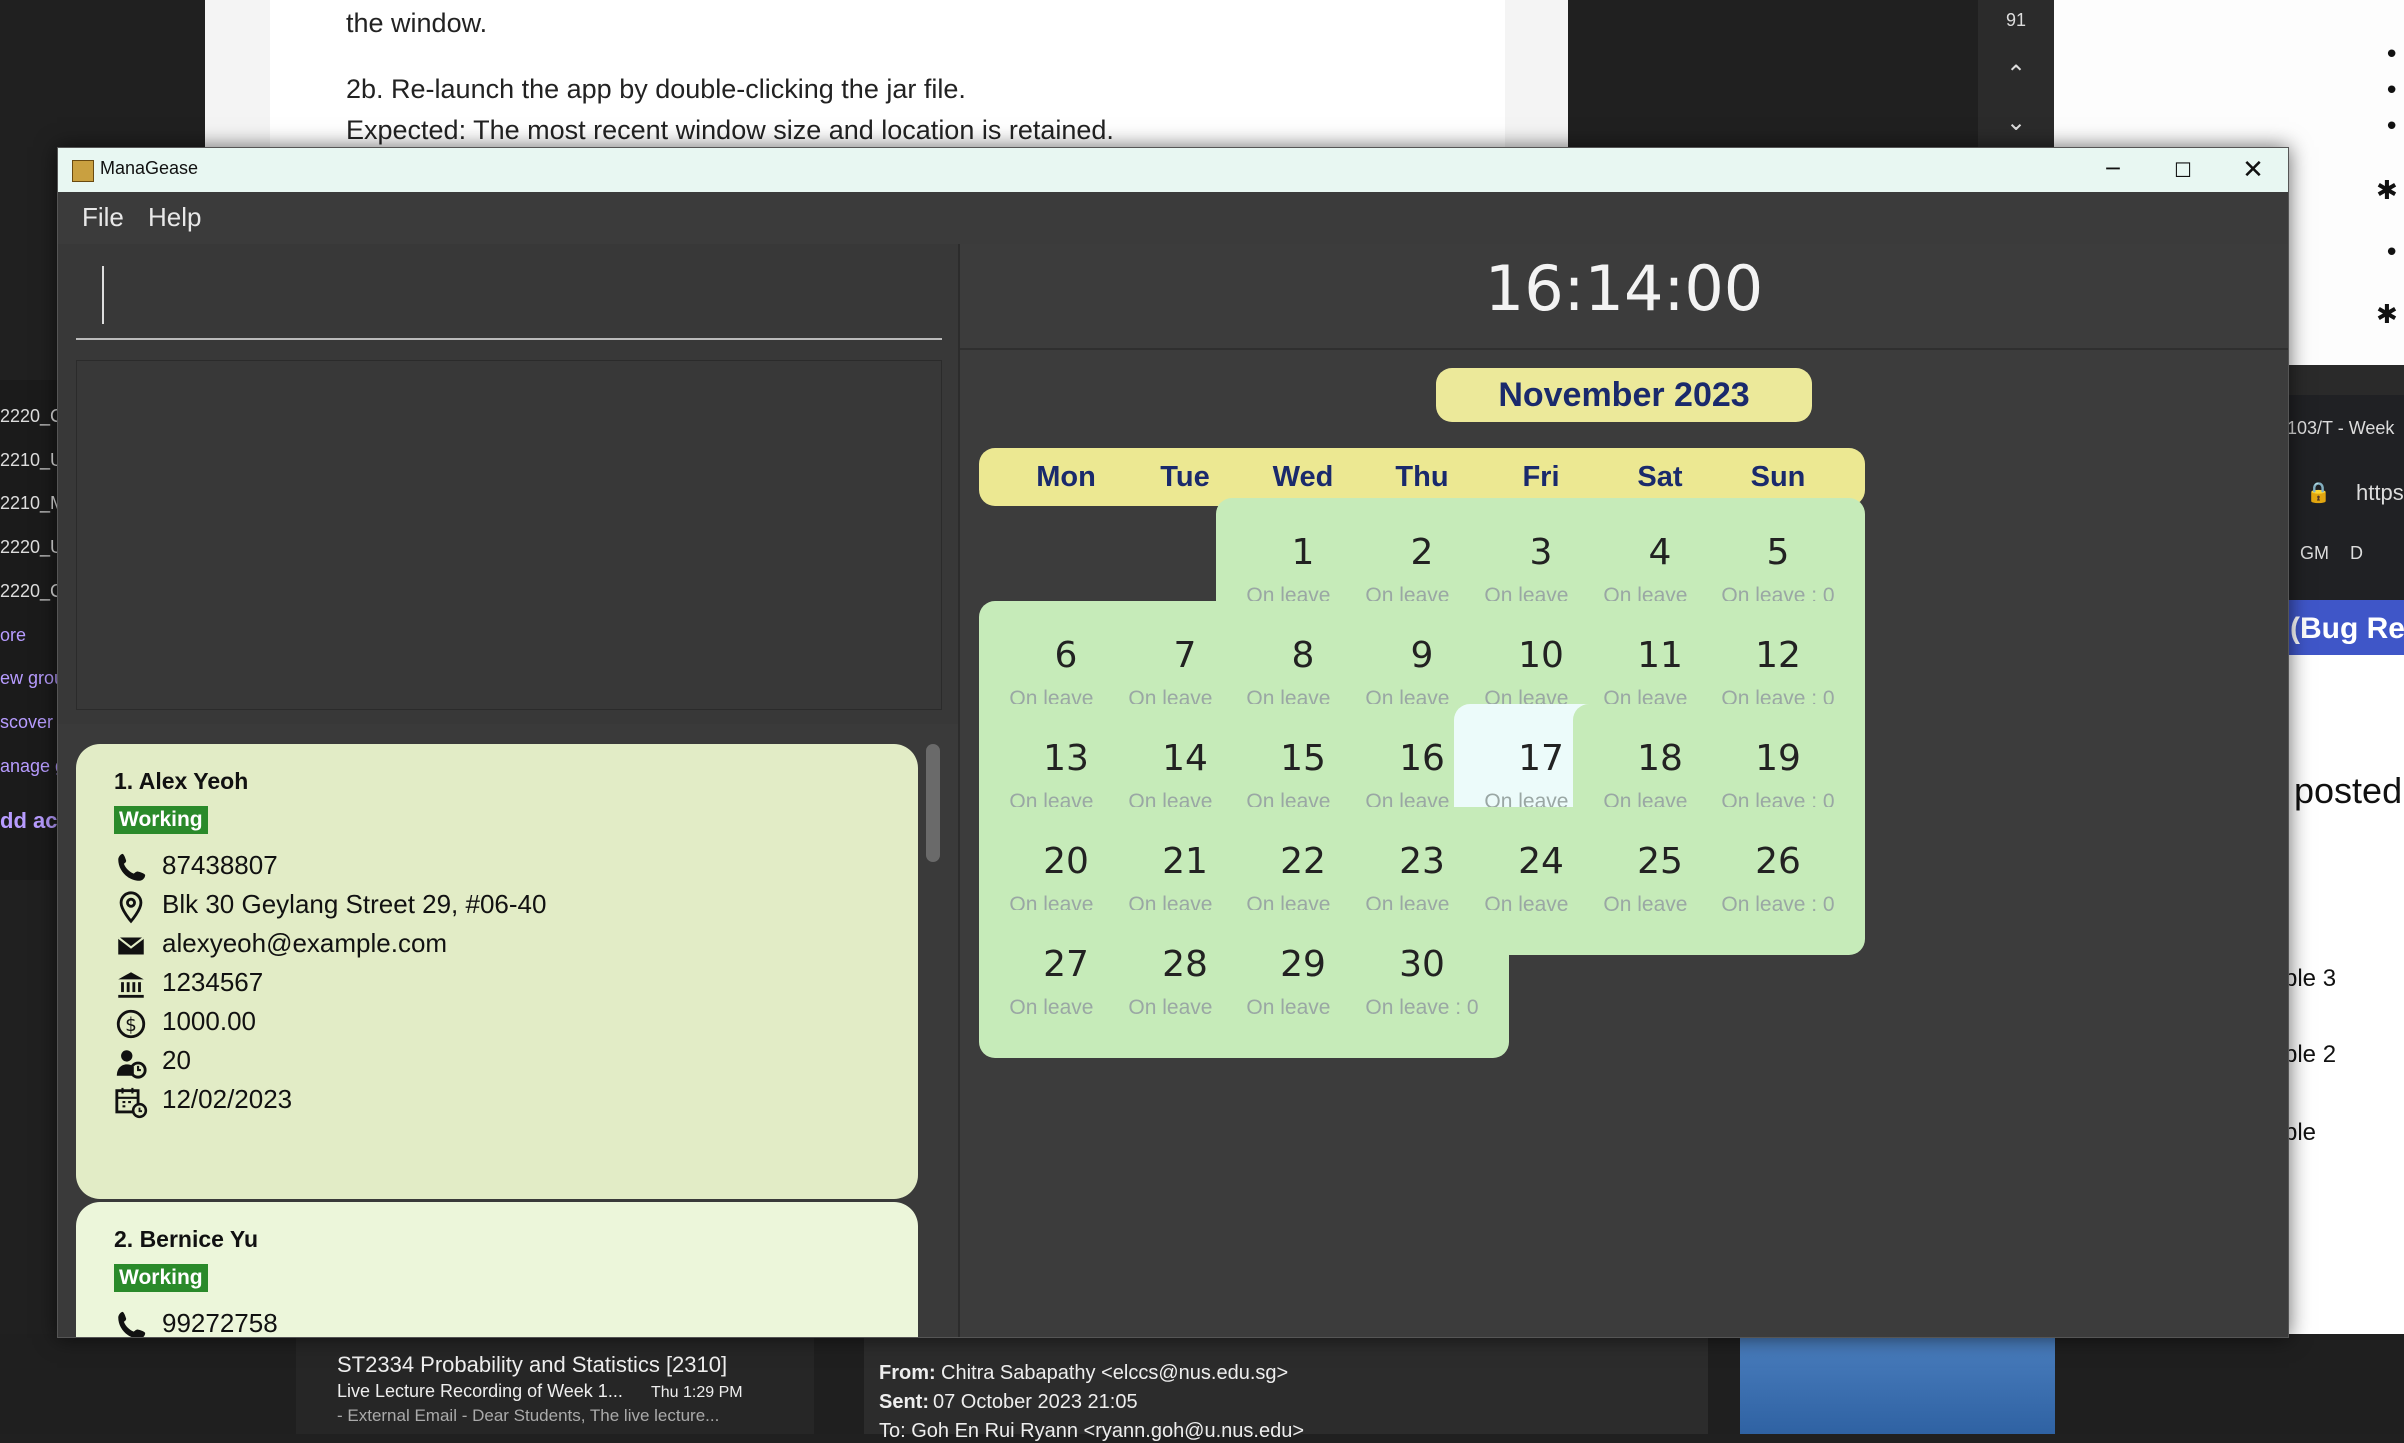  I want to click on calendar-clock-icon, so click(131, 1103).